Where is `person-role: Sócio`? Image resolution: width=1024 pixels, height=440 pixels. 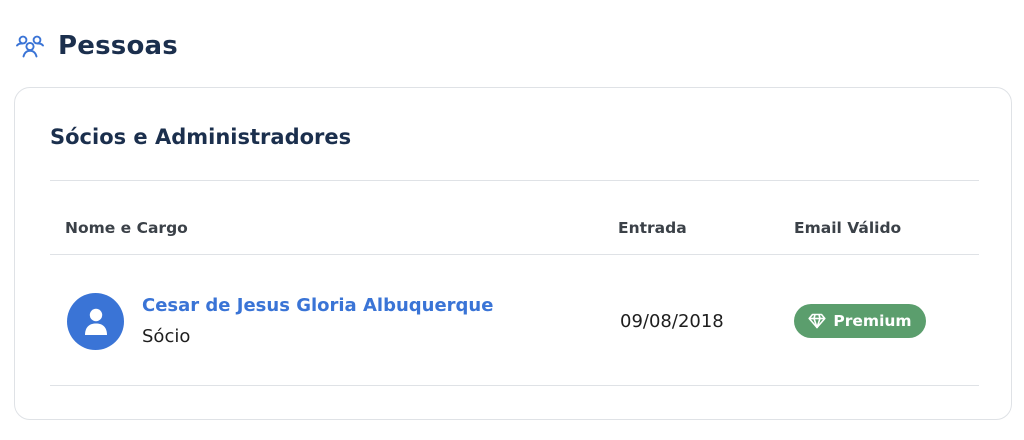 person-role: Sócio is located at coordinates (166, 336).